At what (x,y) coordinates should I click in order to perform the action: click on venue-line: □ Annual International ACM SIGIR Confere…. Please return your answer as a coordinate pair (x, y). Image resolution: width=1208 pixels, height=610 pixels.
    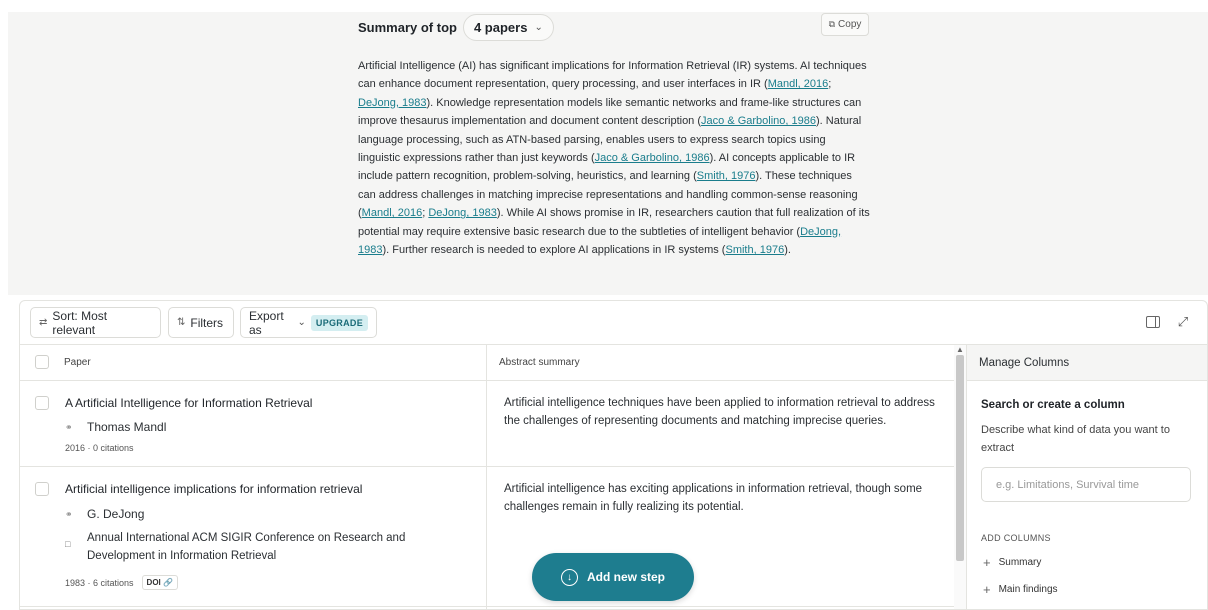
    Looking at the image, I should click on (270, 547).